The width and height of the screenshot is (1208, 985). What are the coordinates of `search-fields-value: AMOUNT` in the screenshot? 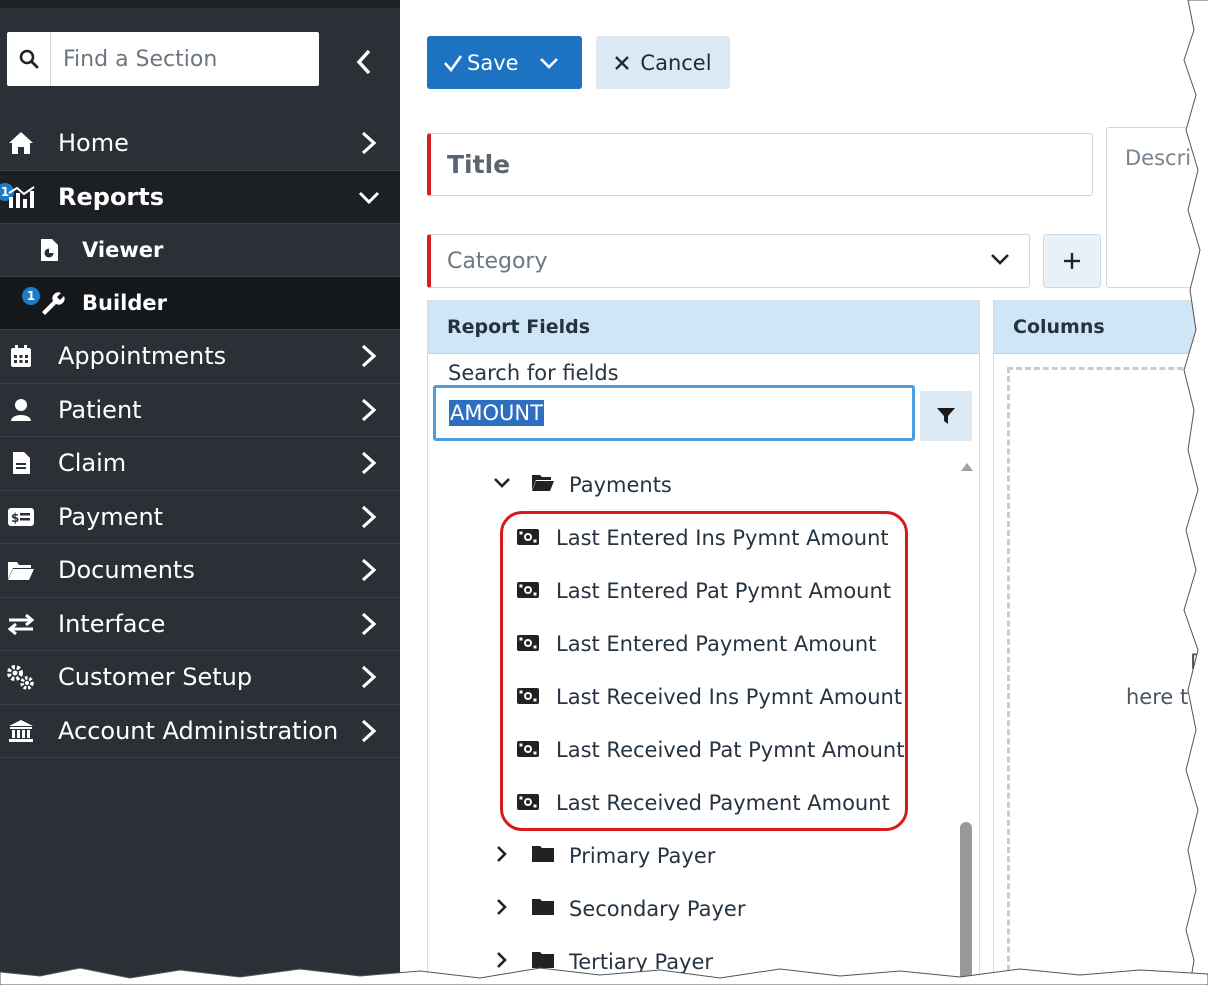 It's located at (496, 413).